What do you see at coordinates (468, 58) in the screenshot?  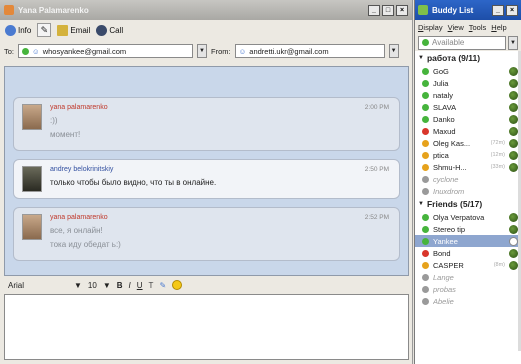 I see `buddy-group-header: ▼ работа (9/11)` at bounding box center [468, 58].